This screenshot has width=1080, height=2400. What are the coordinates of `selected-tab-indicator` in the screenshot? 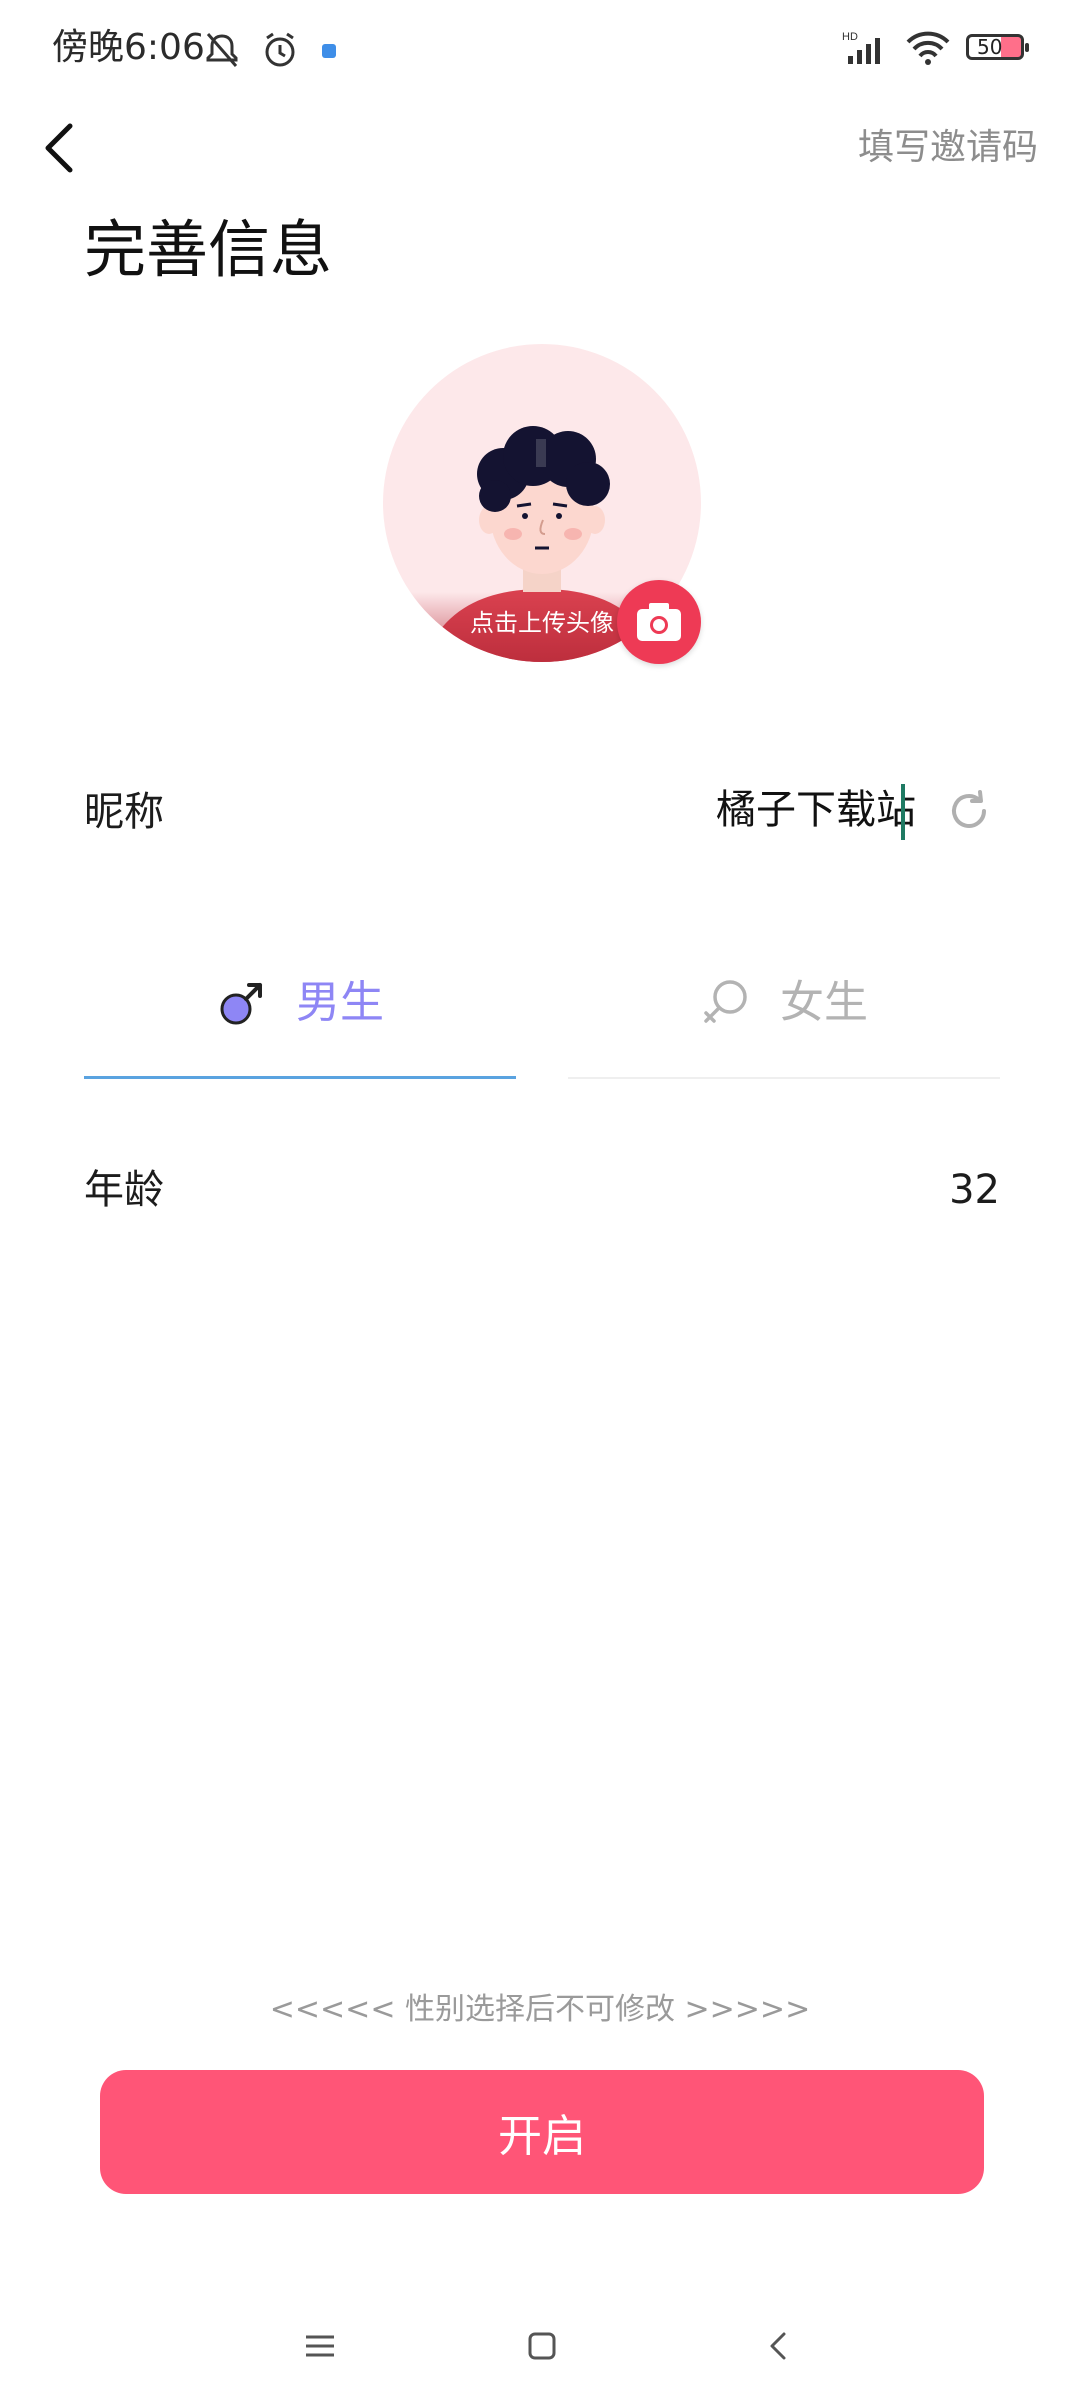 It's located at (300, 1077).